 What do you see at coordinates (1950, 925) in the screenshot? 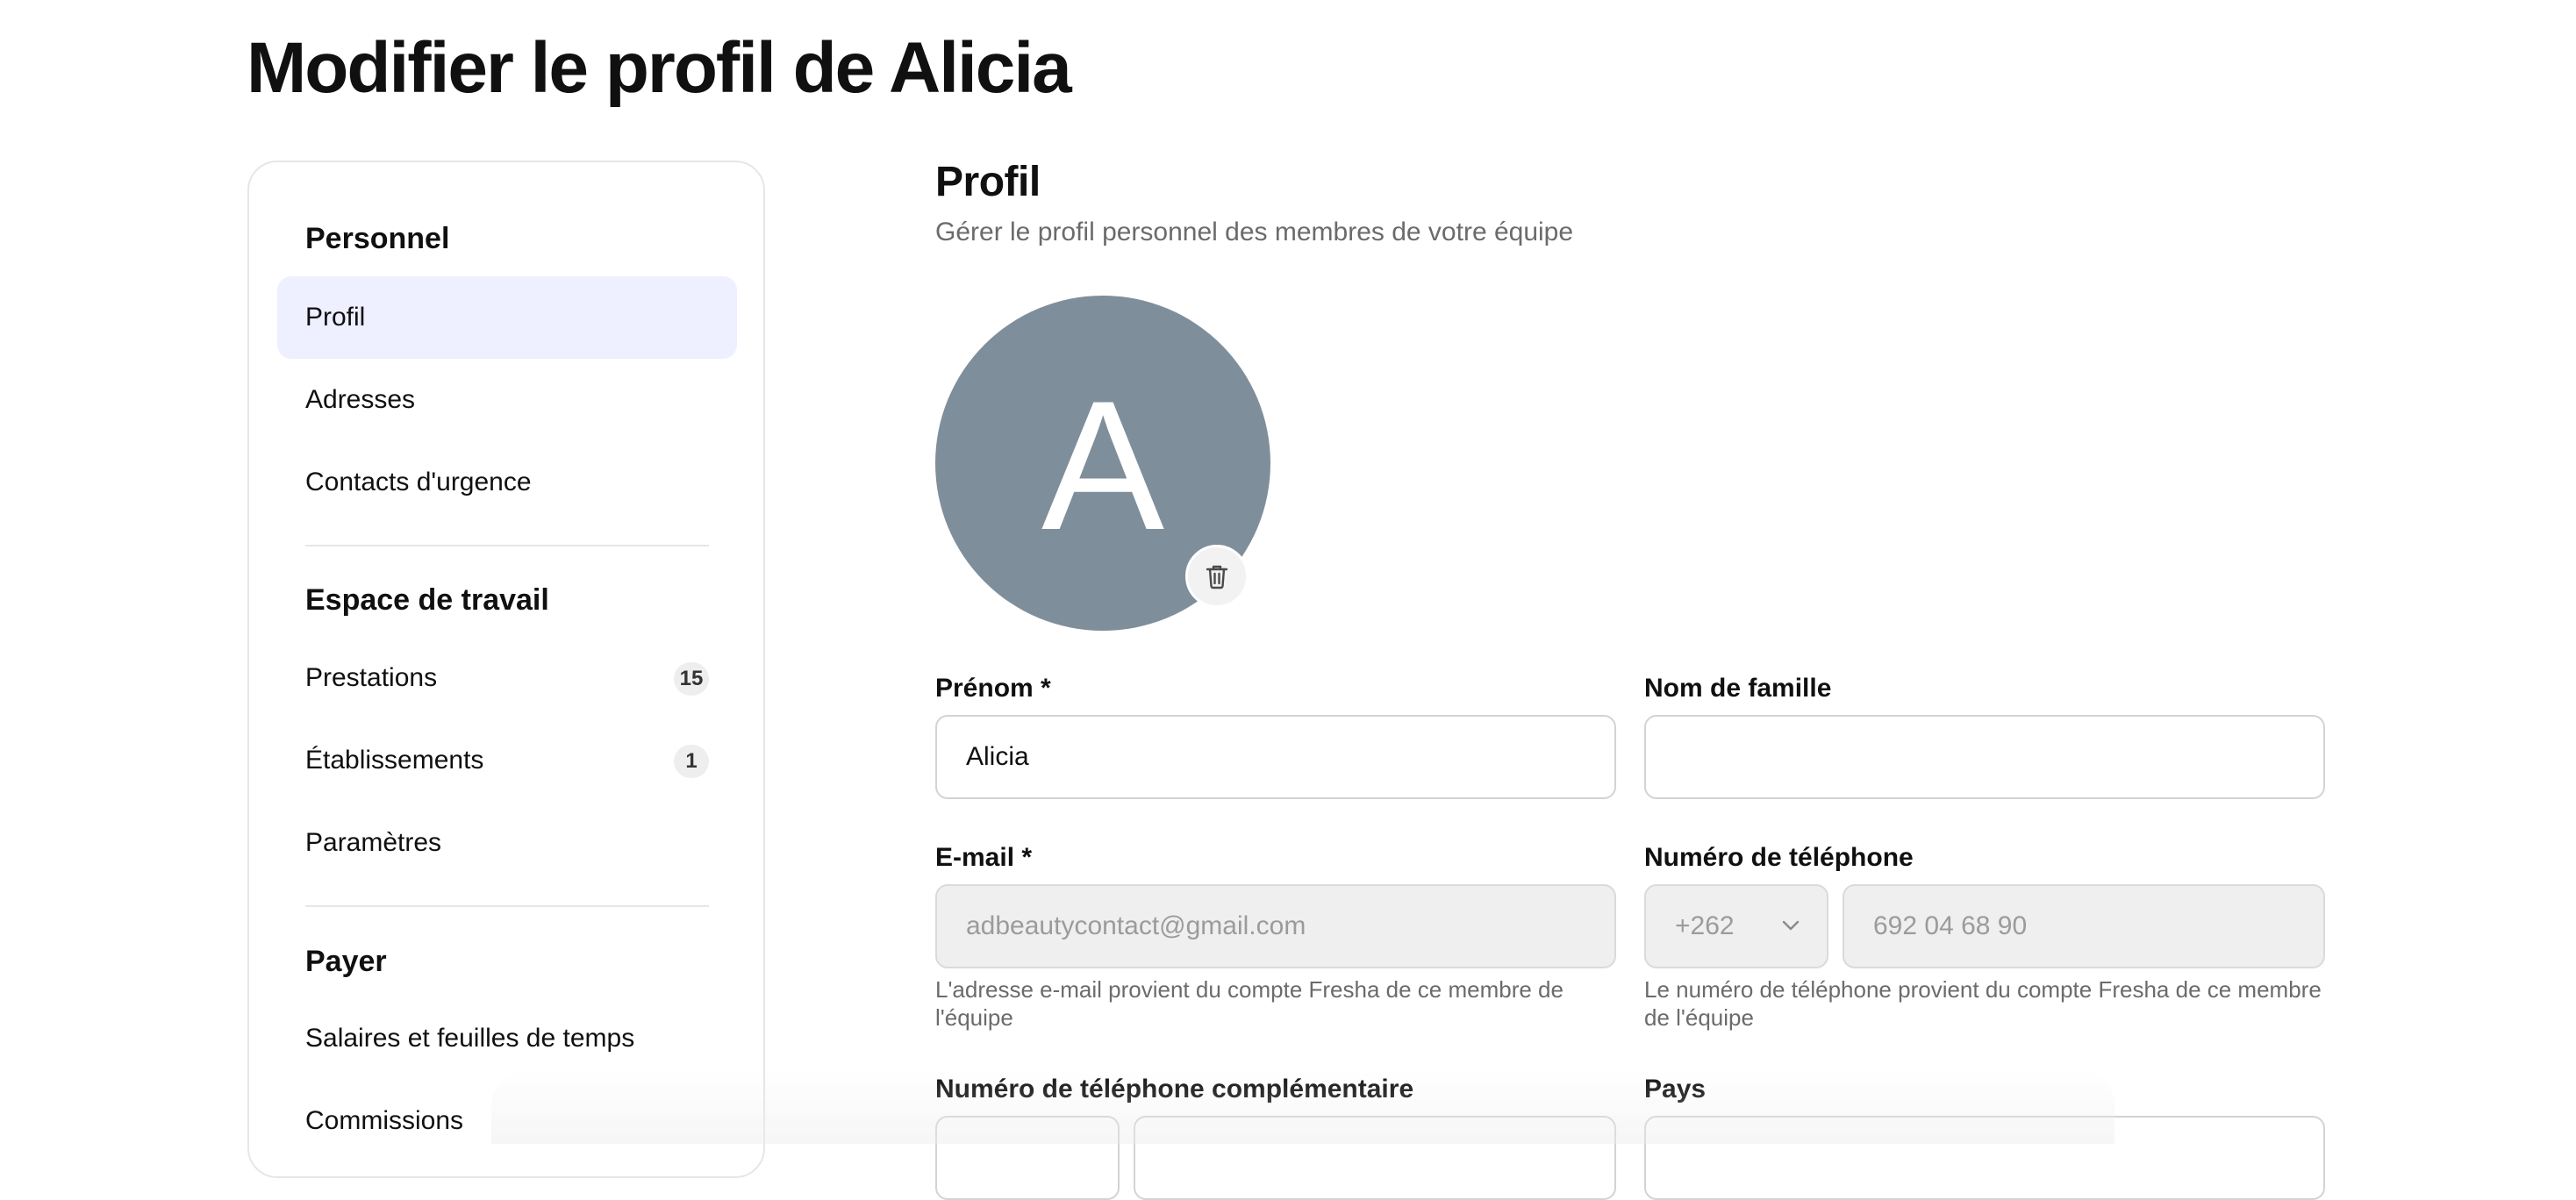
I see `phone-value: 692 04 68 90` at bounding box center [1950, 925].